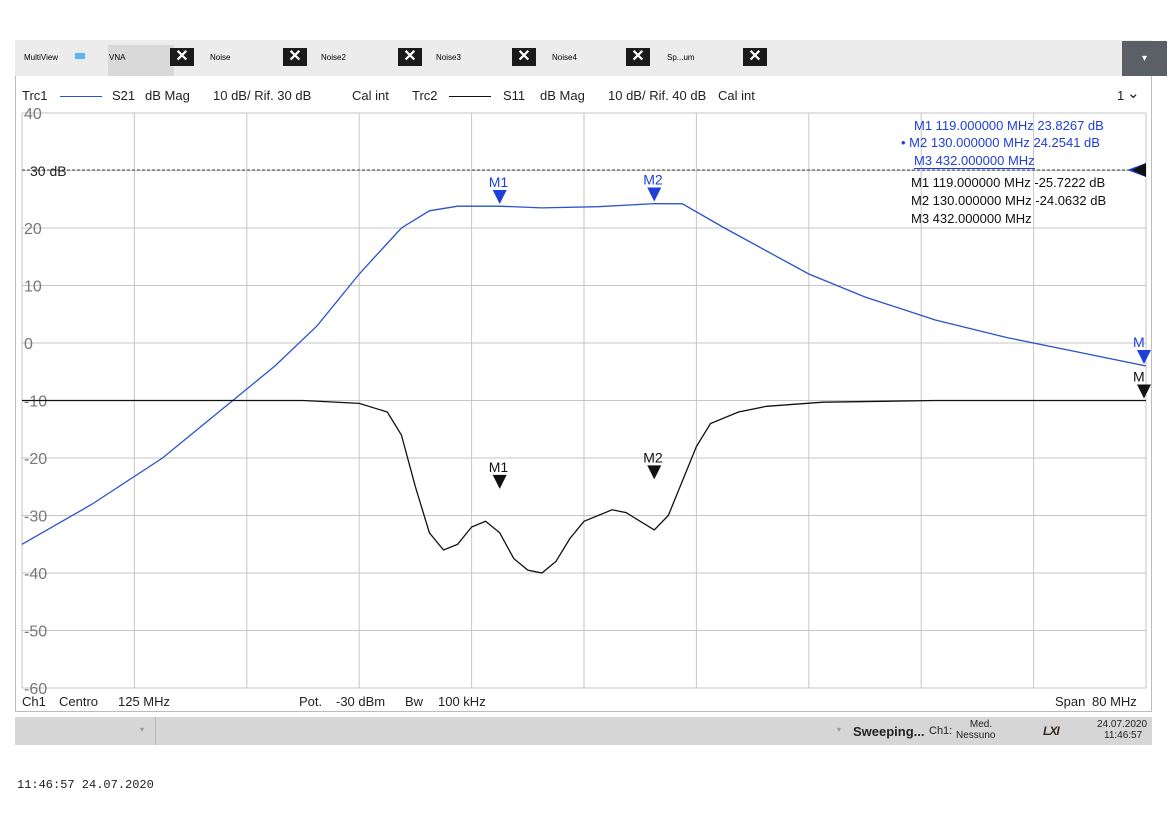 The image size is (1169, 826). I want to click on trc1-marker-m2-readout: • M2 130.000000 MHz 24.2541 dB, so click(1000, 142).